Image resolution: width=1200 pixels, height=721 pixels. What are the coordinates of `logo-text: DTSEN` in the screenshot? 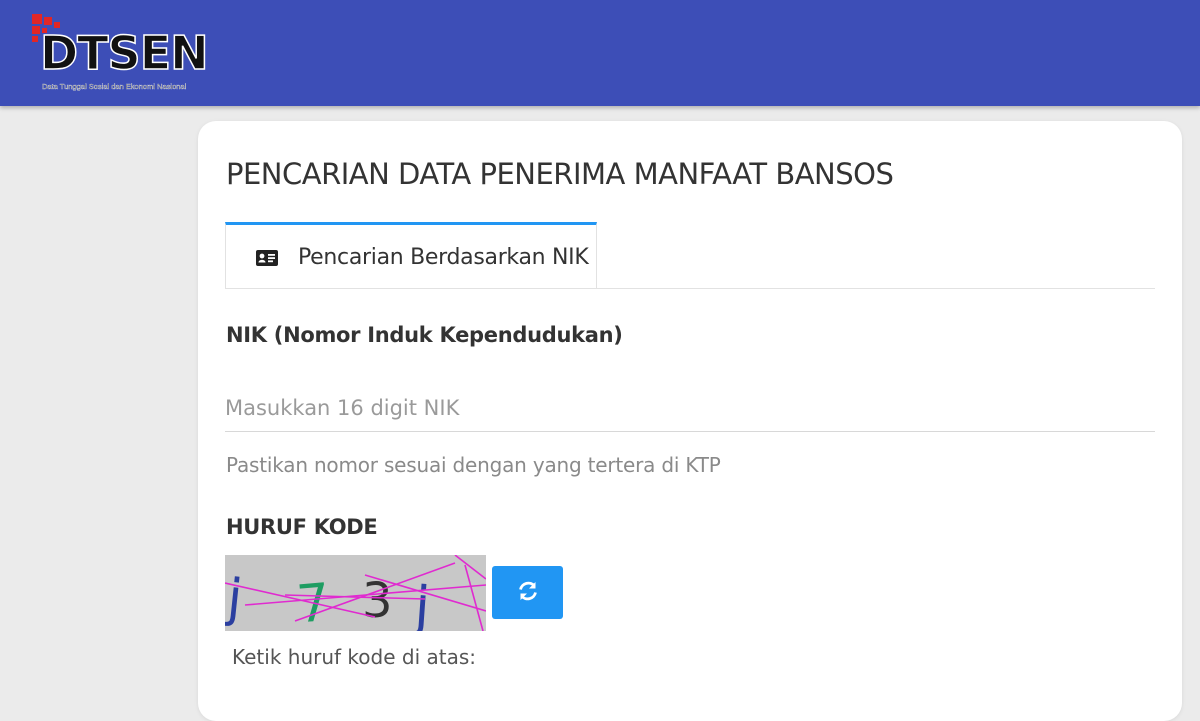 It's located at (124, 53).